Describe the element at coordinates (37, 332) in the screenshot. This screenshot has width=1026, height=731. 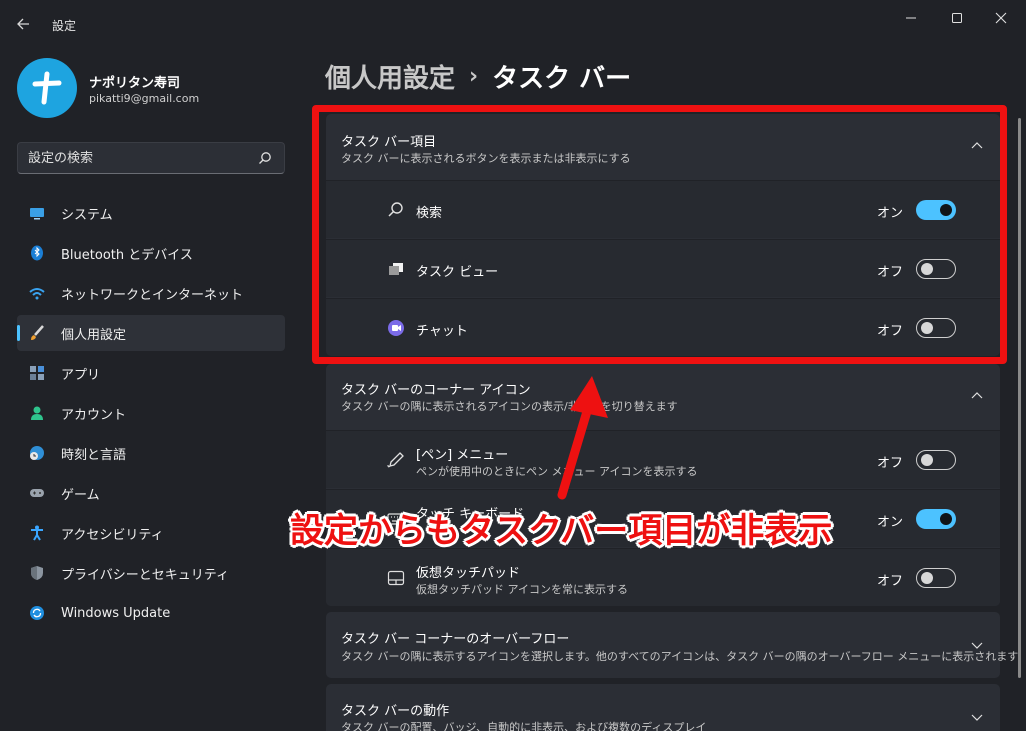
I see `brush-icon` at that location.